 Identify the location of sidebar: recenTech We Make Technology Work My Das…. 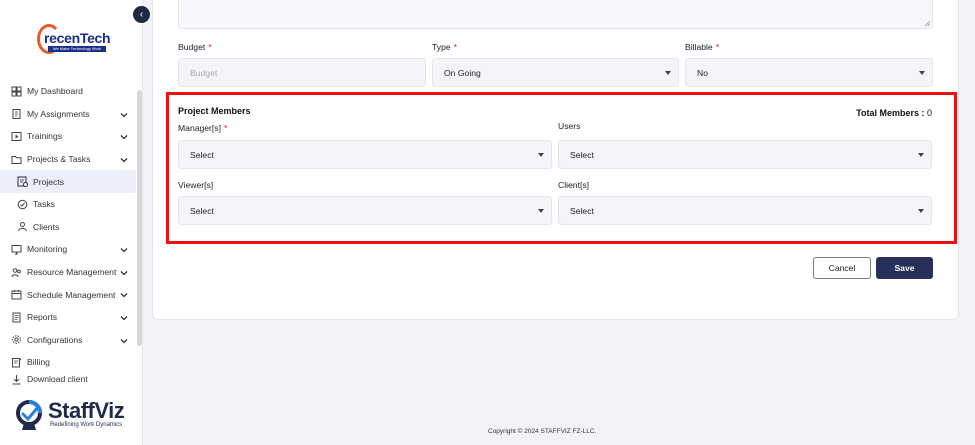
(71, 222).